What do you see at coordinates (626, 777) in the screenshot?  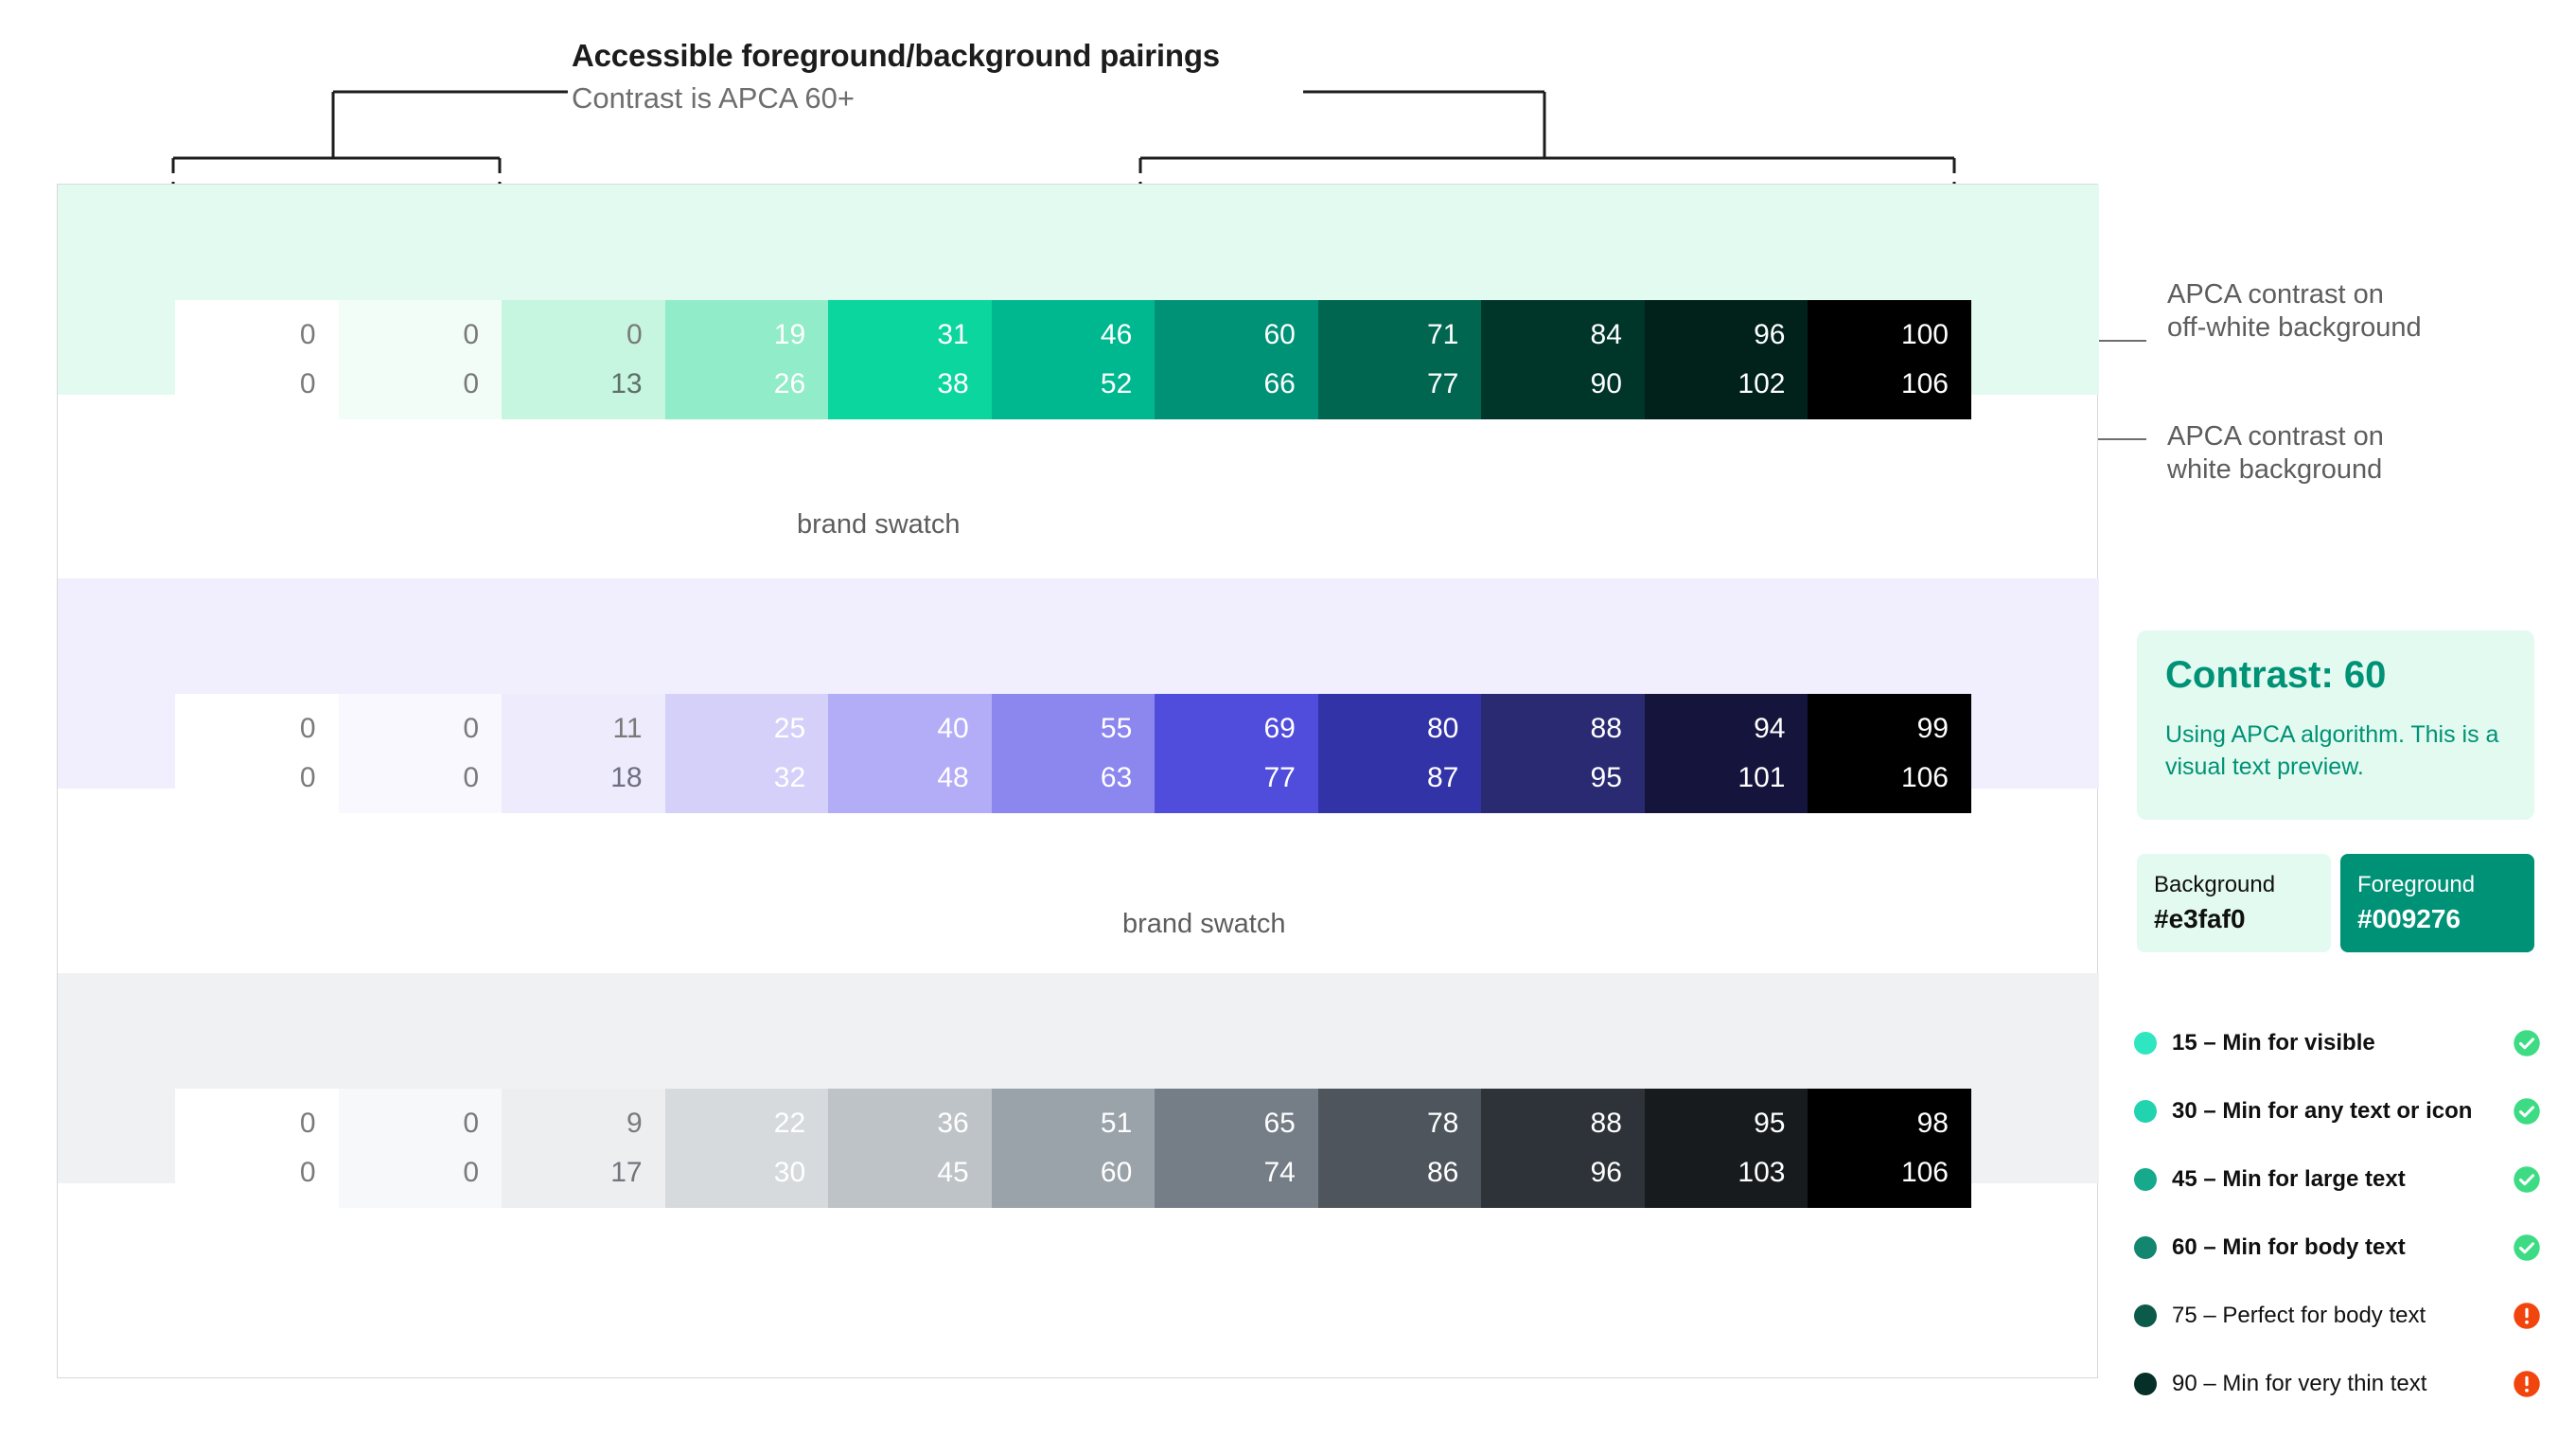 I see `apca-value-white: 18` at bounding box center [626, 777].